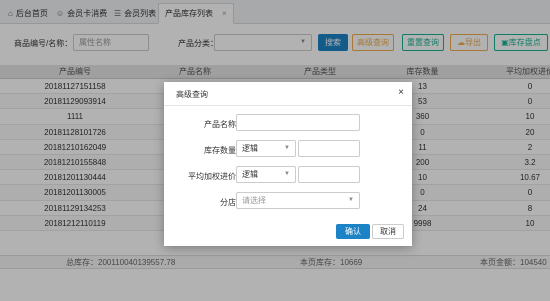 The image size is (550, 301). Describe the element at coordinates (401, 92) in the screenshot. I see `close-icon: ×` at that location.